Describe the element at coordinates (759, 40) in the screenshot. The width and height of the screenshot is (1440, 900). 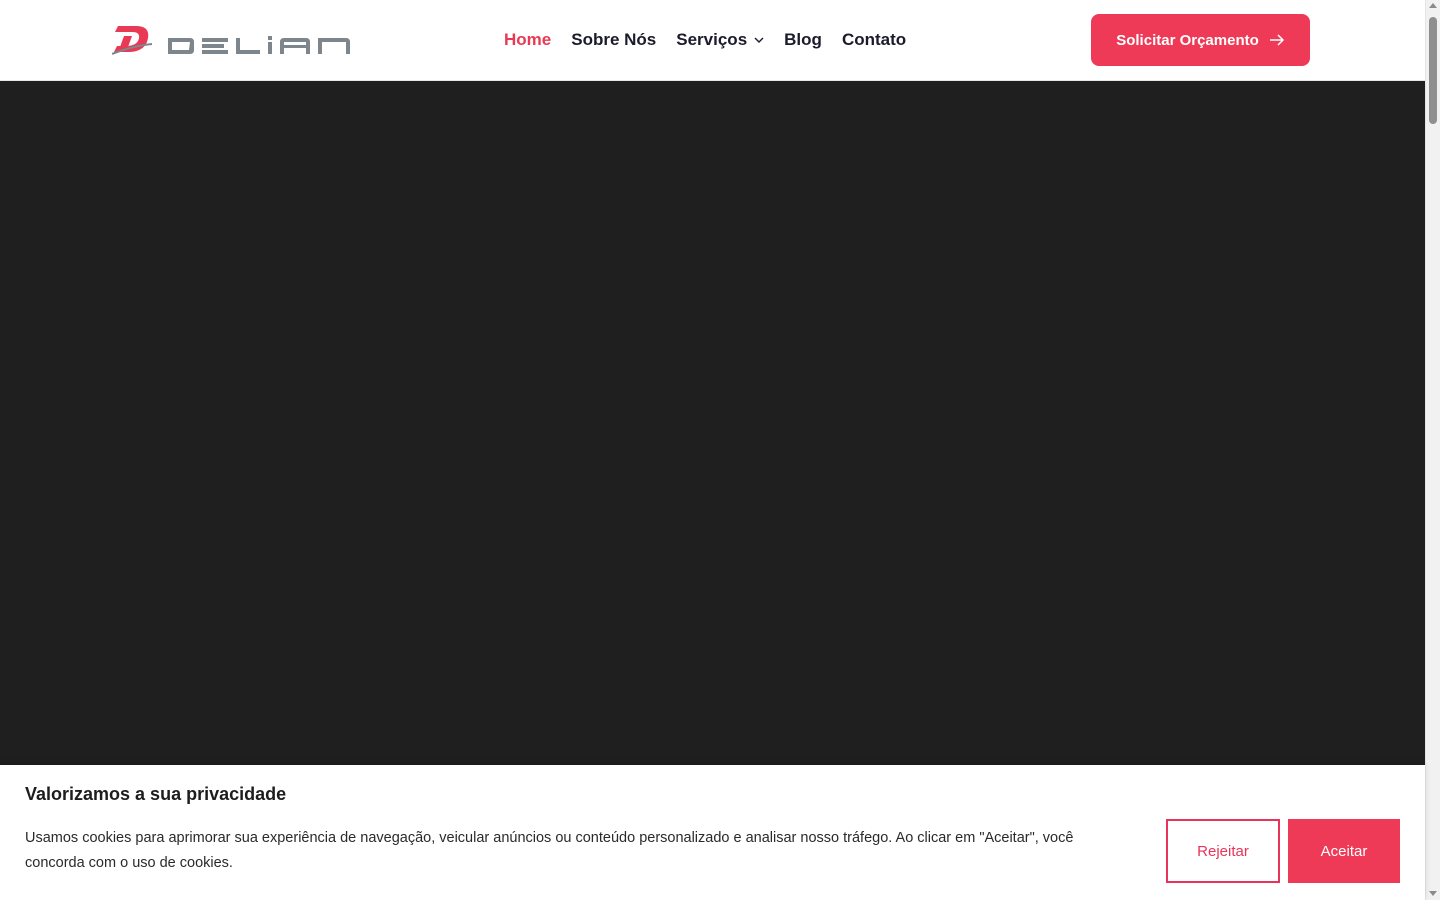
I see `chevron-down-icon` at that location.